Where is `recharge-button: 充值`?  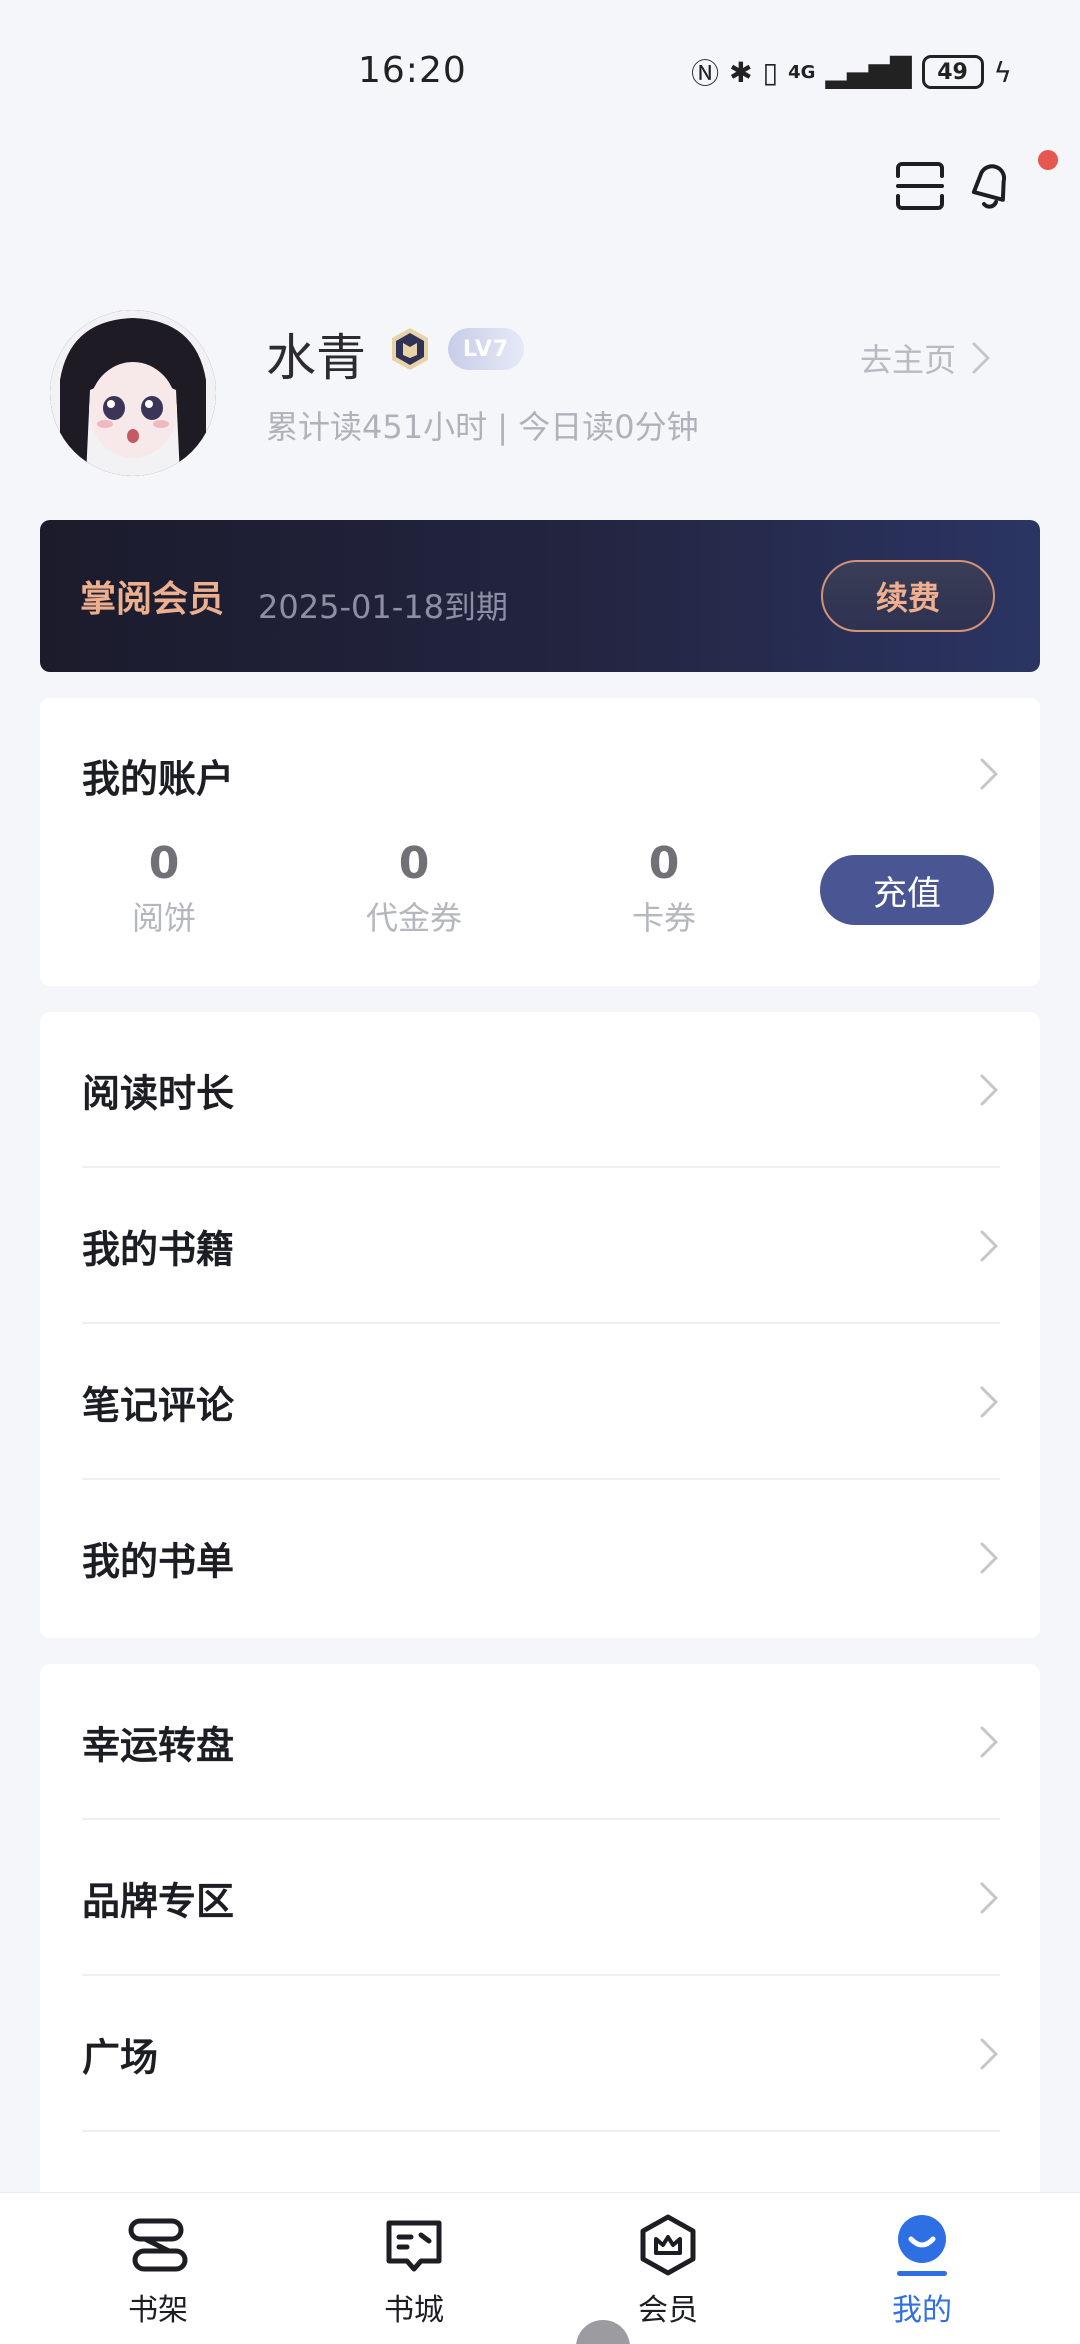
recharge-button: 充值 is located at coordinates (907, 890).